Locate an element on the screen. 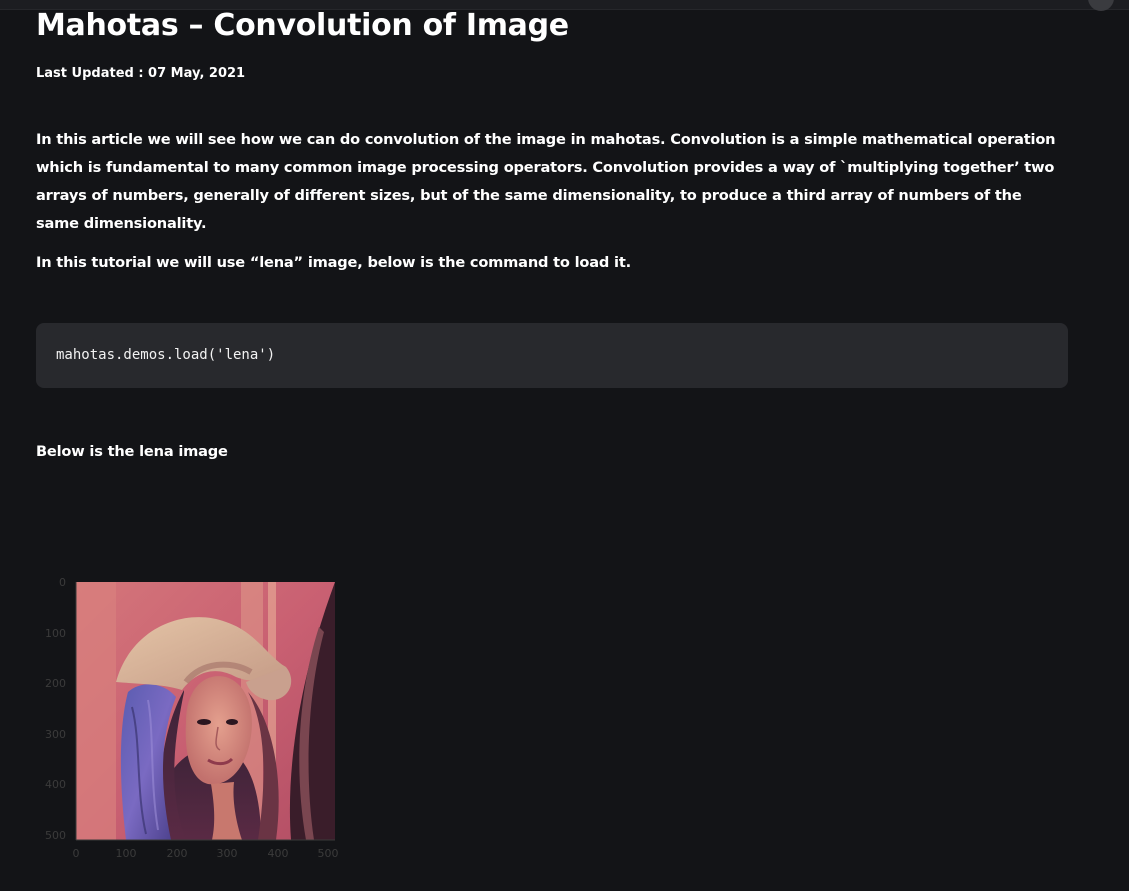  y-tick-label: 300 is located at coordinates (55, 734).